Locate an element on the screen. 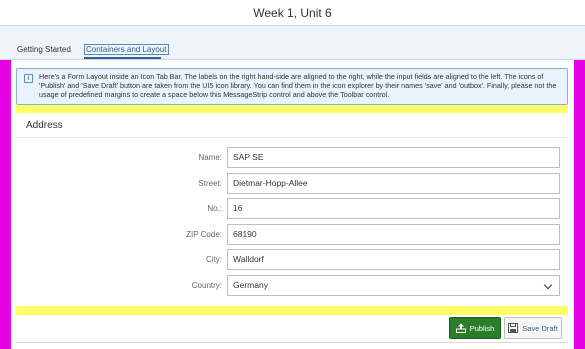 The height and width of the screenshot is (349, 585). street-field: Dietmar-Hopp-Allee is located at coordinates (393, 183).